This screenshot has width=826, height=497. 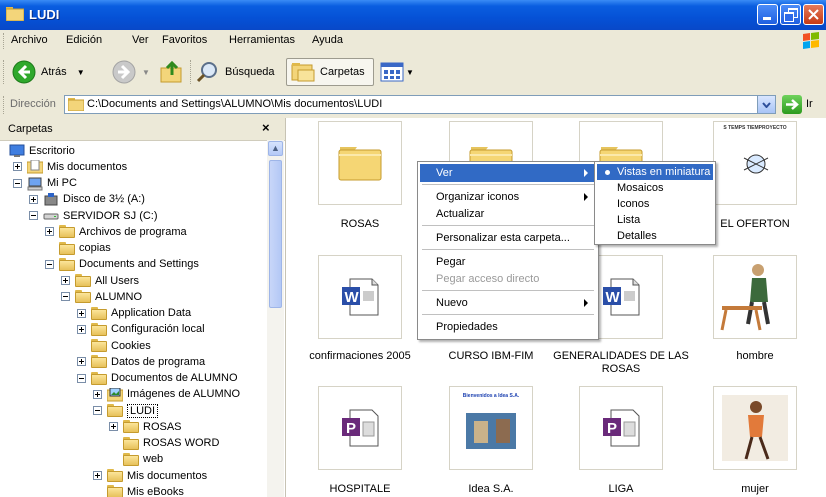 What do you see at coordinates (410, 72) in the screenshot?
I see `views-dropdown-icon: ▼` at bounding box center [410, 72].